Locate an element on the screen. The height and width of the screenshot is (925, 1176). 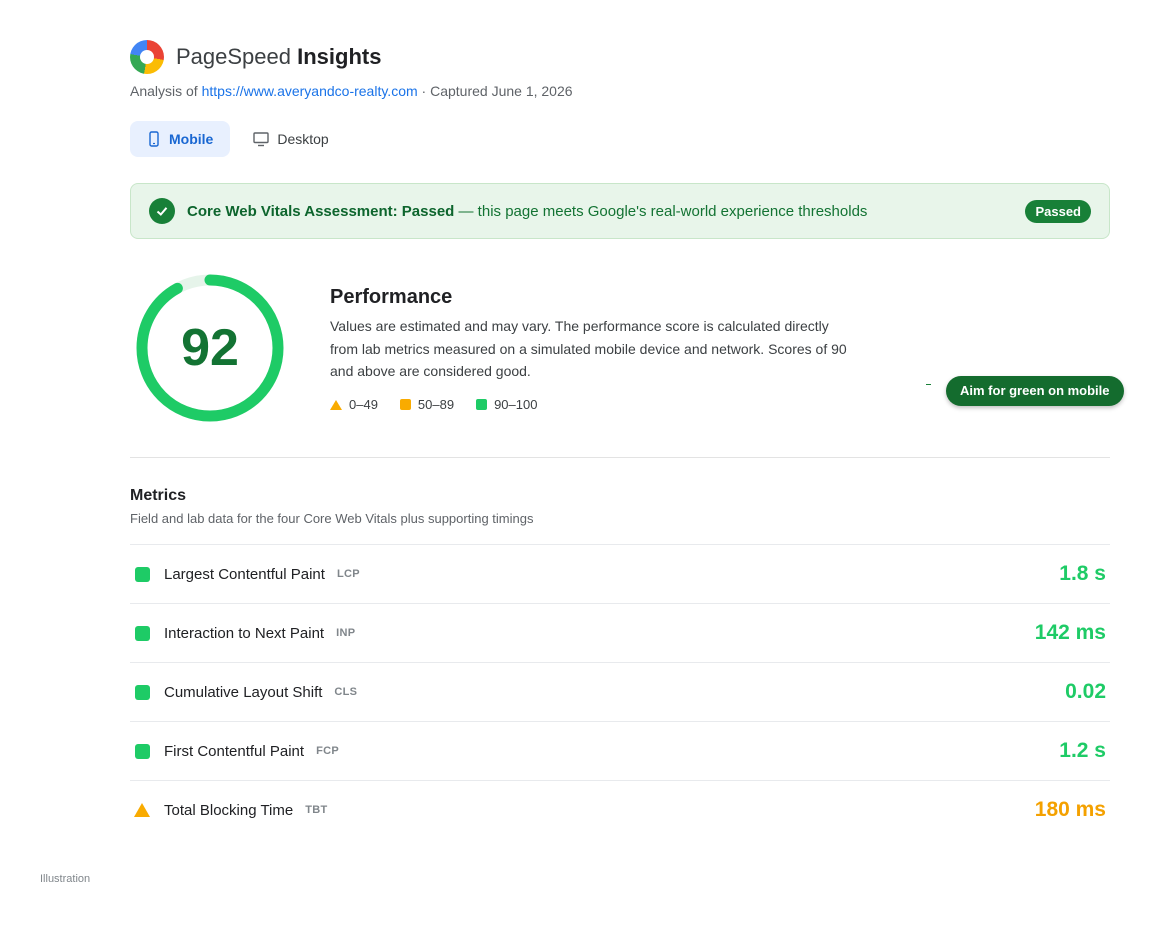
device-tabs: Mobile Desktop is located at coordinates (238, 139).